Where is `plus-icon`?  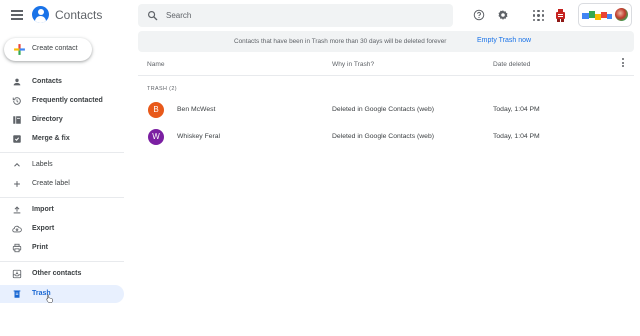
plus-icon is located at coordinates (17, 184).